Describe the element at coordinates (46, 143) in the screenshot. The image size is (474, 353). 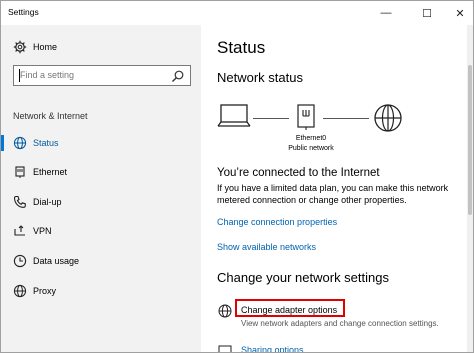
I see `sidebar-item-label: Status` at that location.